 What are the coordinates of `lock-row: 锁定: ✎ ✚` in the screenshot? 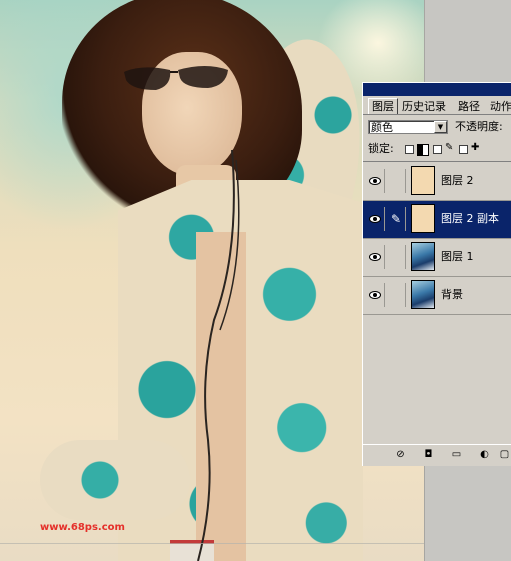 It's located at (437, 150).